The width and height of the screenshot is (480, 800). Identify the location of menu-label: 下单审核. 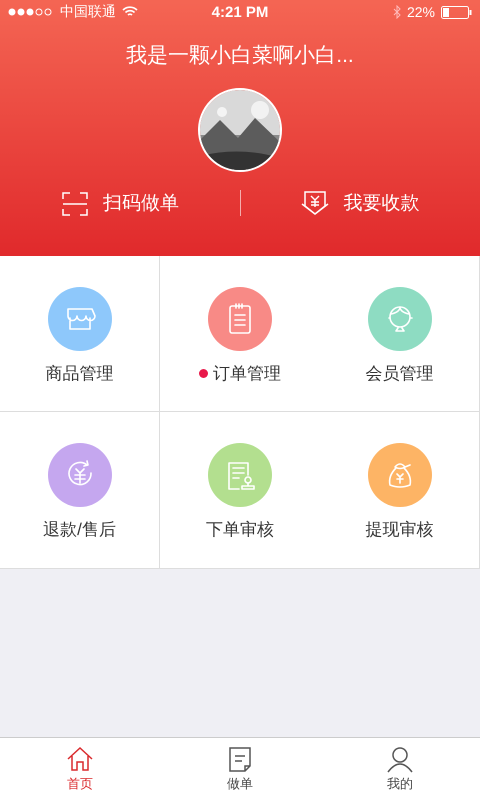
(240, 530).